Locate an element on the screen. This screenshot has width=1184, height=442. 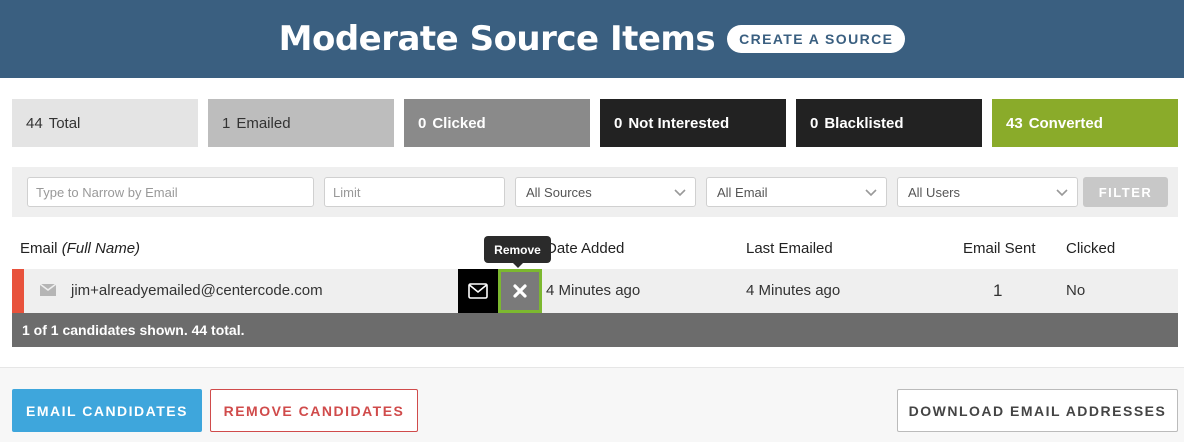
send-email-button is located at coordinates (478, 291).